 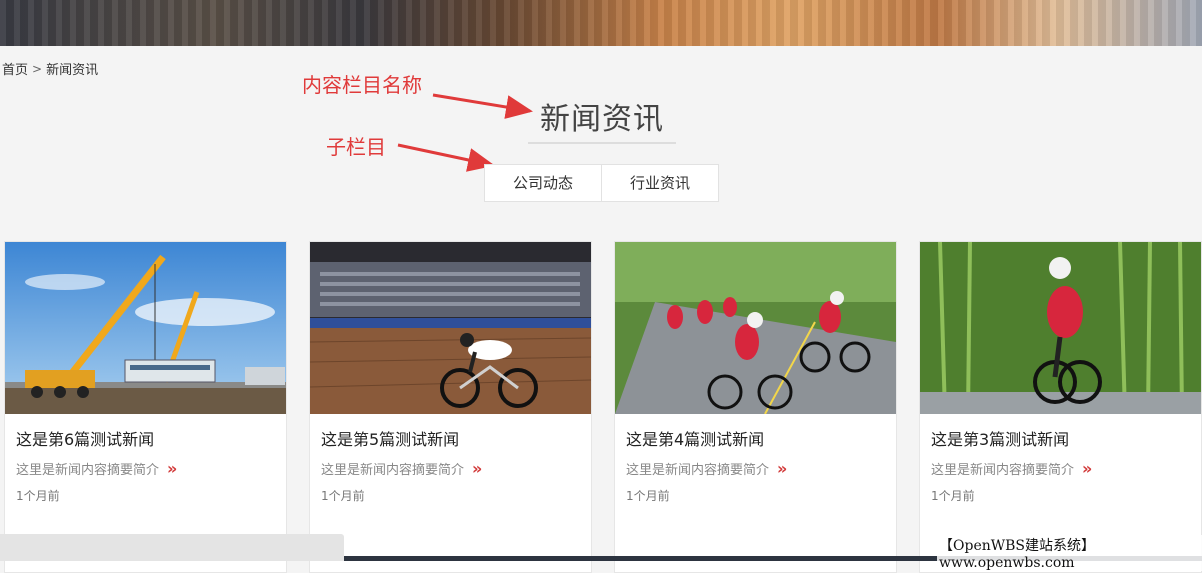 What do you see at coordinates (390, 438) in the screenshot?
I see `news-title: 这是第5篇测试新闻` at bounding box center [390, 438].